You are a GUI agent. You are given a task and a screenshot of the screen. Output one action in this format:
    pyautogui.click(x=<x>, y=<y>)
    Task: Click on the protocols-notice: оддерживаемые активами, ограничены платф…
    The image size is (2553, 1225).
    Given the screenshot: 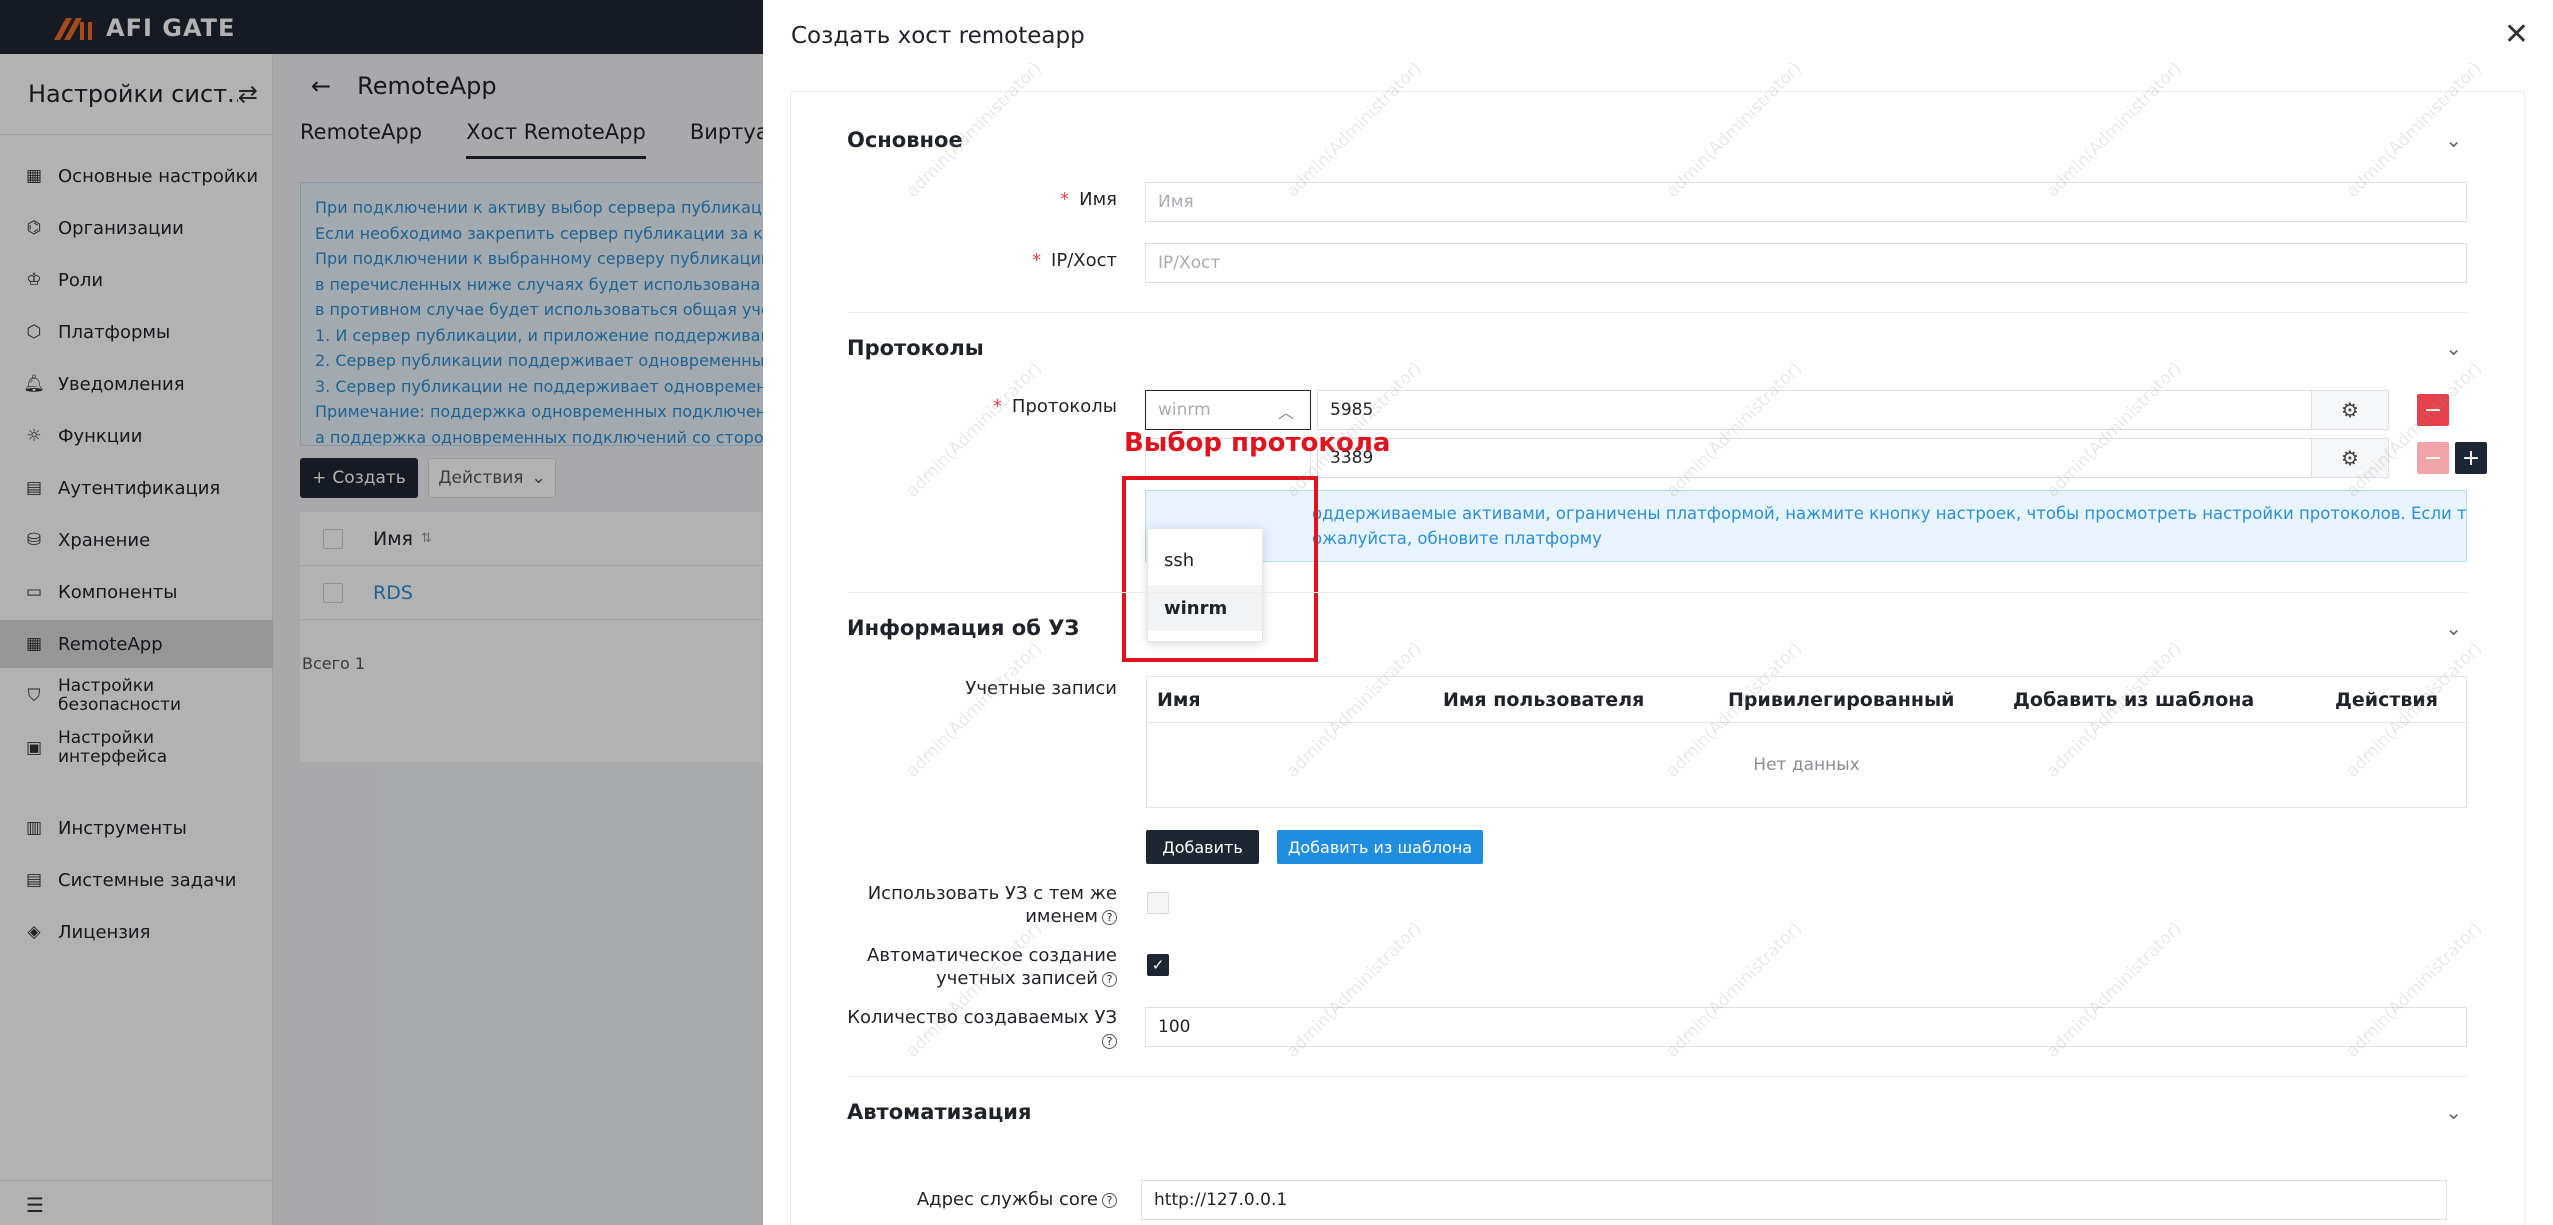 What is the action you would take?
    pyautogui.click(x=1806, y=526)
    